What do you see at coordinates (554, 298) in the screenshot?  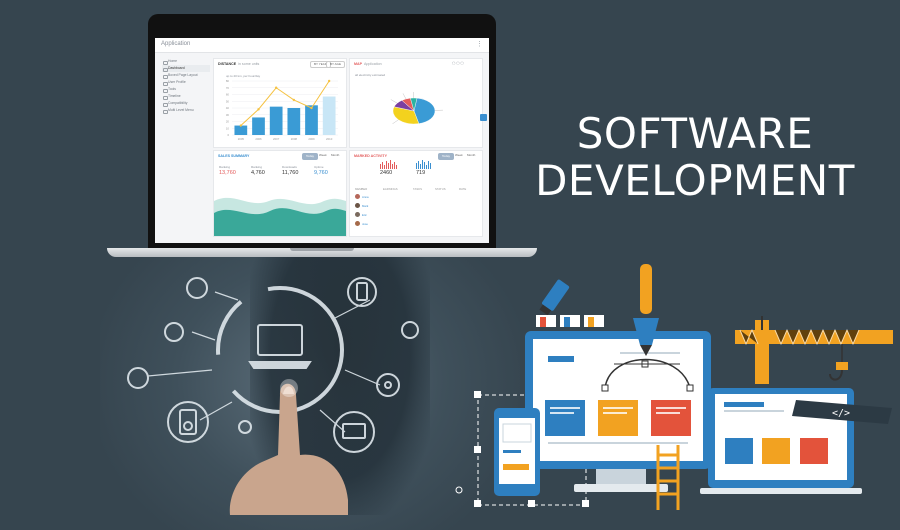 I see `marker-icon` at bounding box center [554, 298].